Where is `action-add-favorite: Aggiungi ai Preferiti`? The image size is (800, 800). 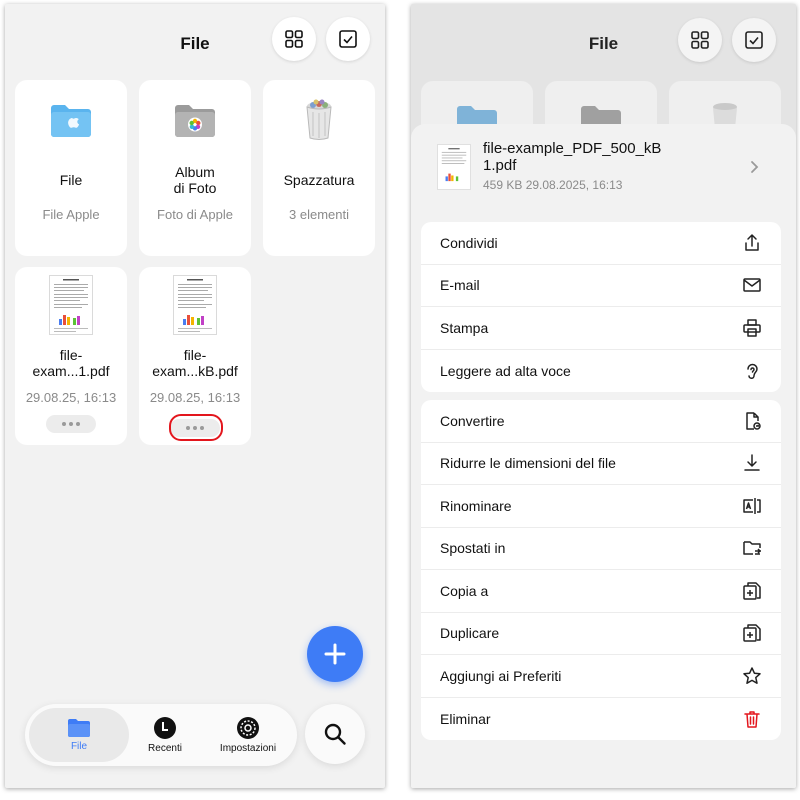 action-add-favorite: Aggiungi ai Preferiti is located at coordinates (601, 676).